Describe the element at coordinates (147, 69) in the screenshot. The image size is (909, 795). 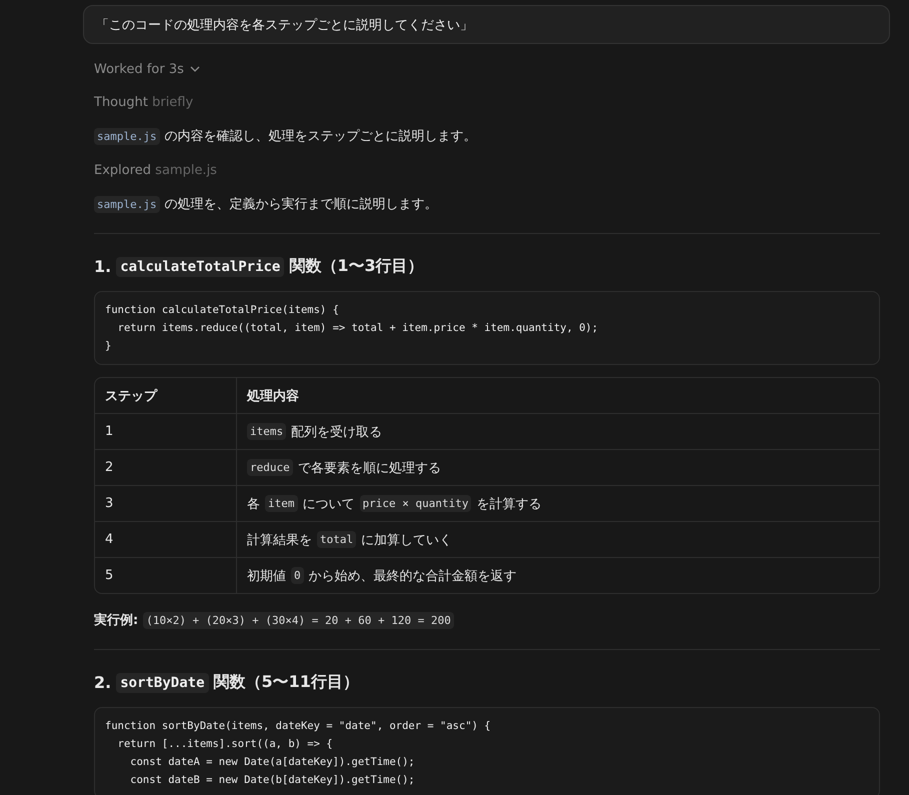
I see `worked-toggle: Worked for 3s` at that location.